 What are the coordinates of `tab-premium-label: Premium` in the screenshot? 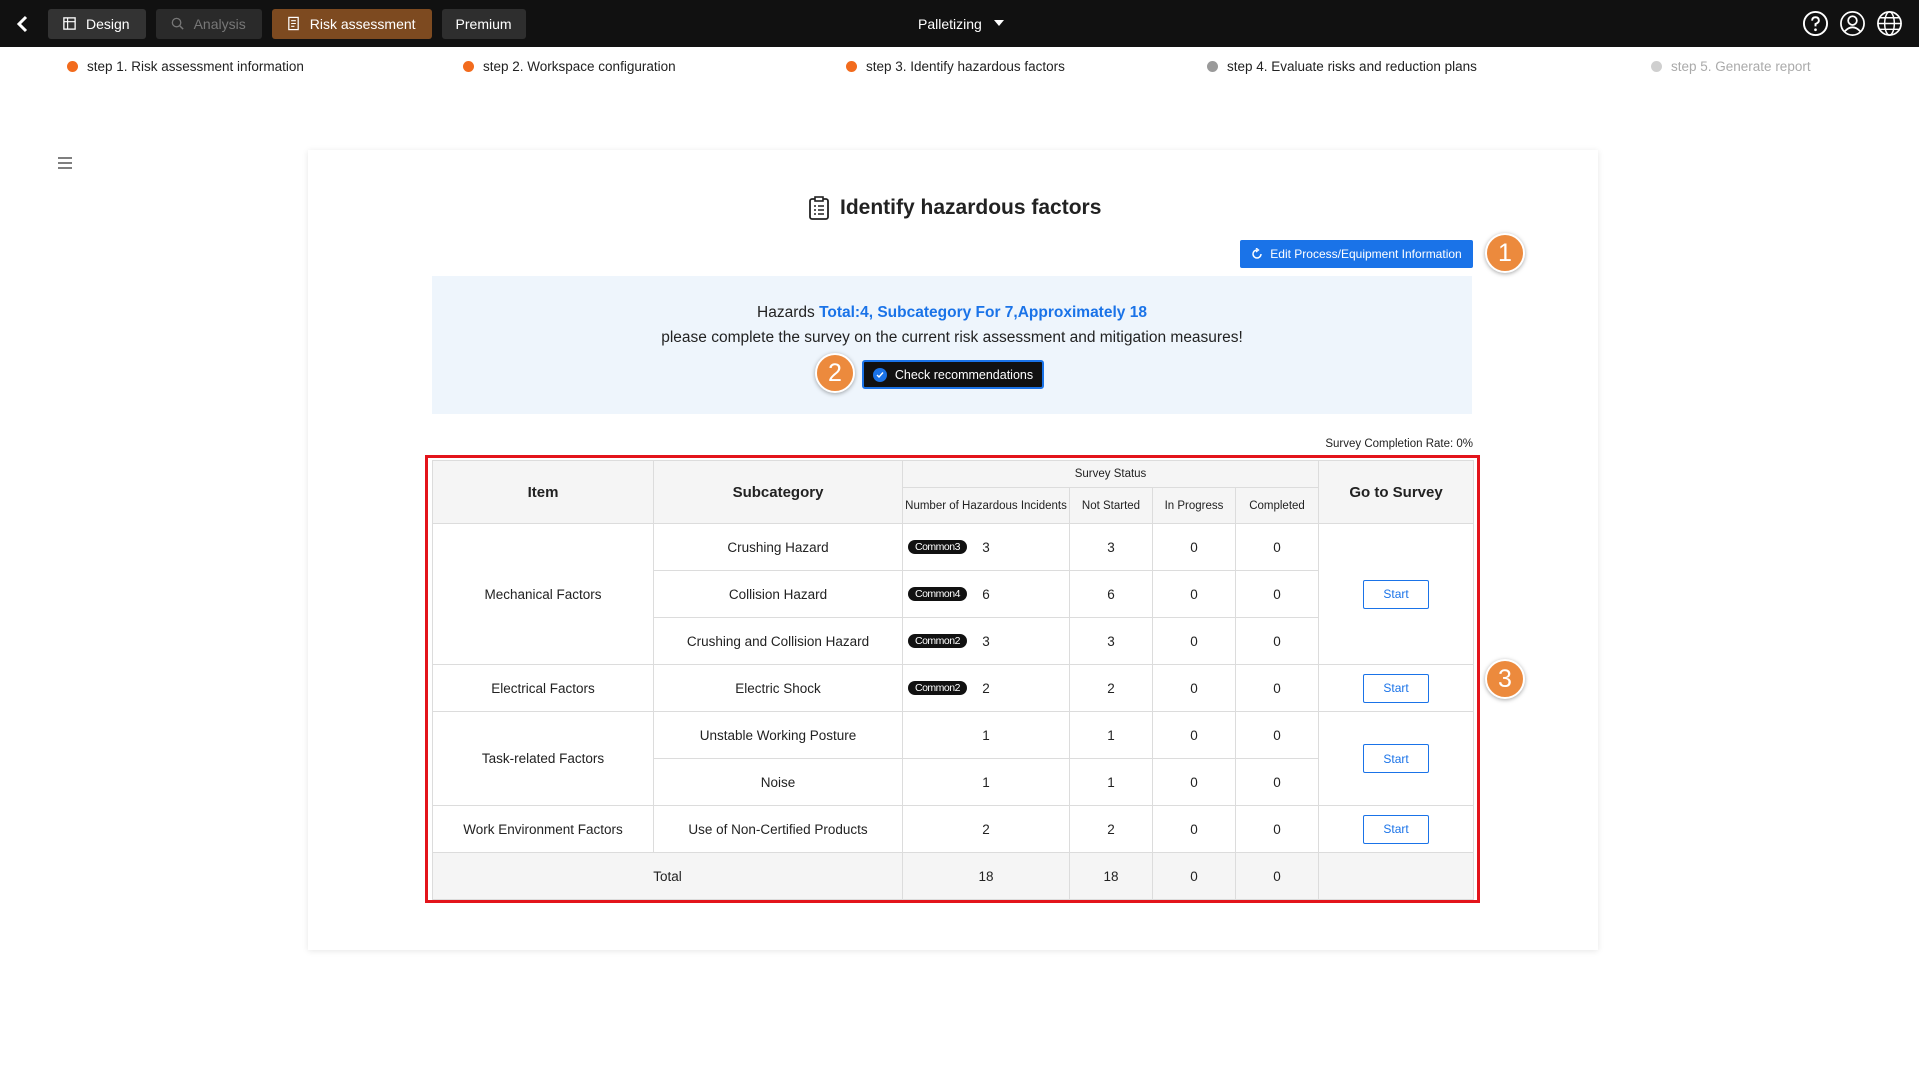 It's located at (483, 23).